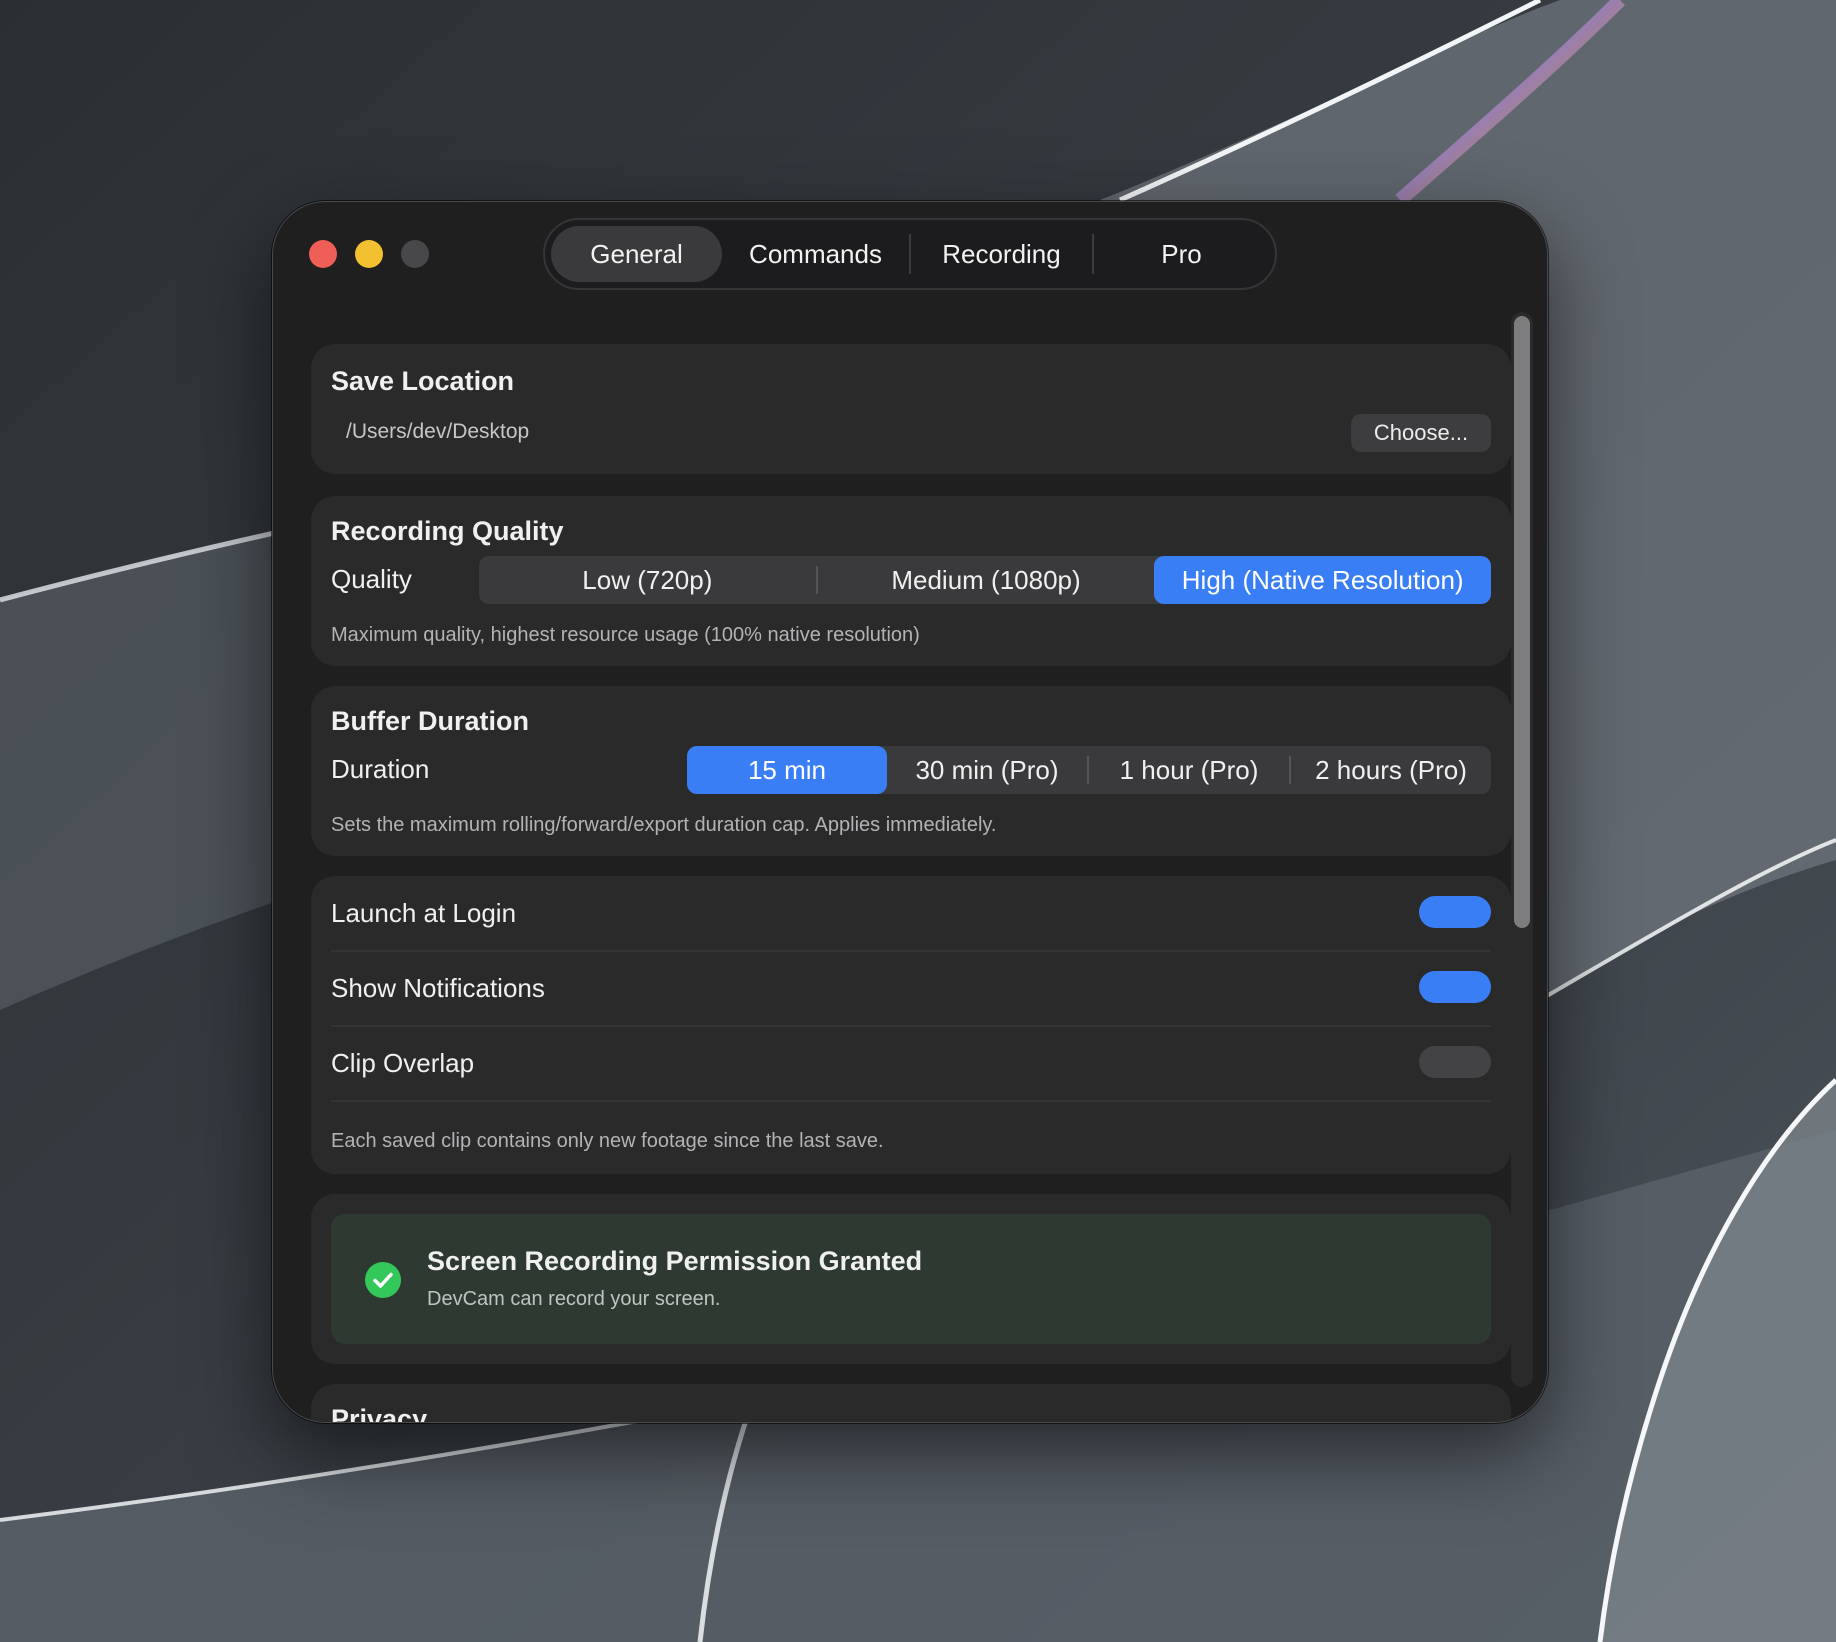 The width and height of the screenshot is (1836, 1642). Describe the element at coordinates (1001, 254) in the screenshot. I see `tab-recording: Recording` at that location.